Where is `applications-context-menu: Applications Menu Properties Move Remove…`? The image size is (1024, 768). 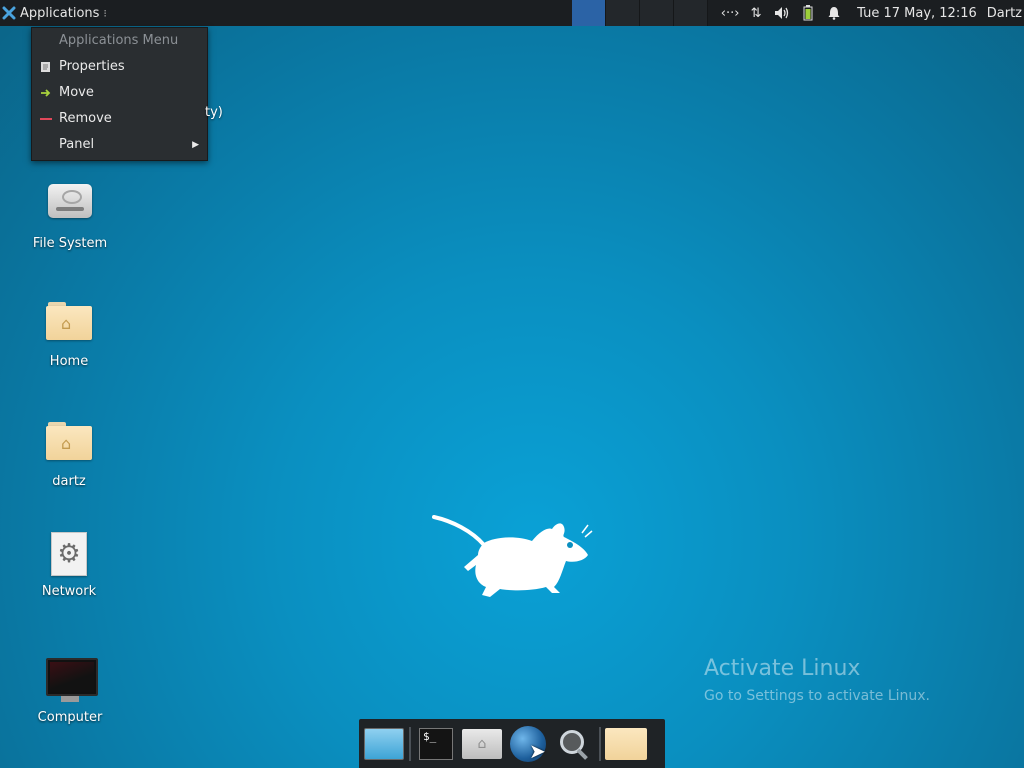 applications-context-menu: Applications Menu Properties Move Remove… is located at coordinates (119, 94).